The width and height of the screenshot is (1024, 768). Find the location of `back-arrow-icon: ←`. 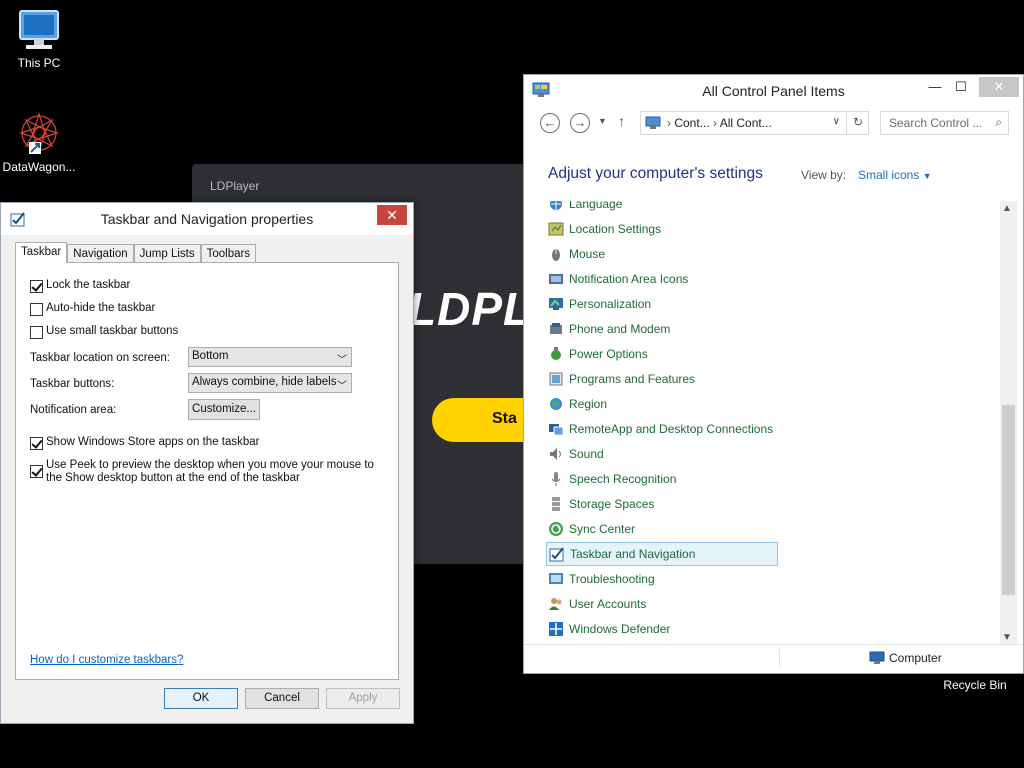

back-arrow-icon: ← is located at coordinates (550, 123).